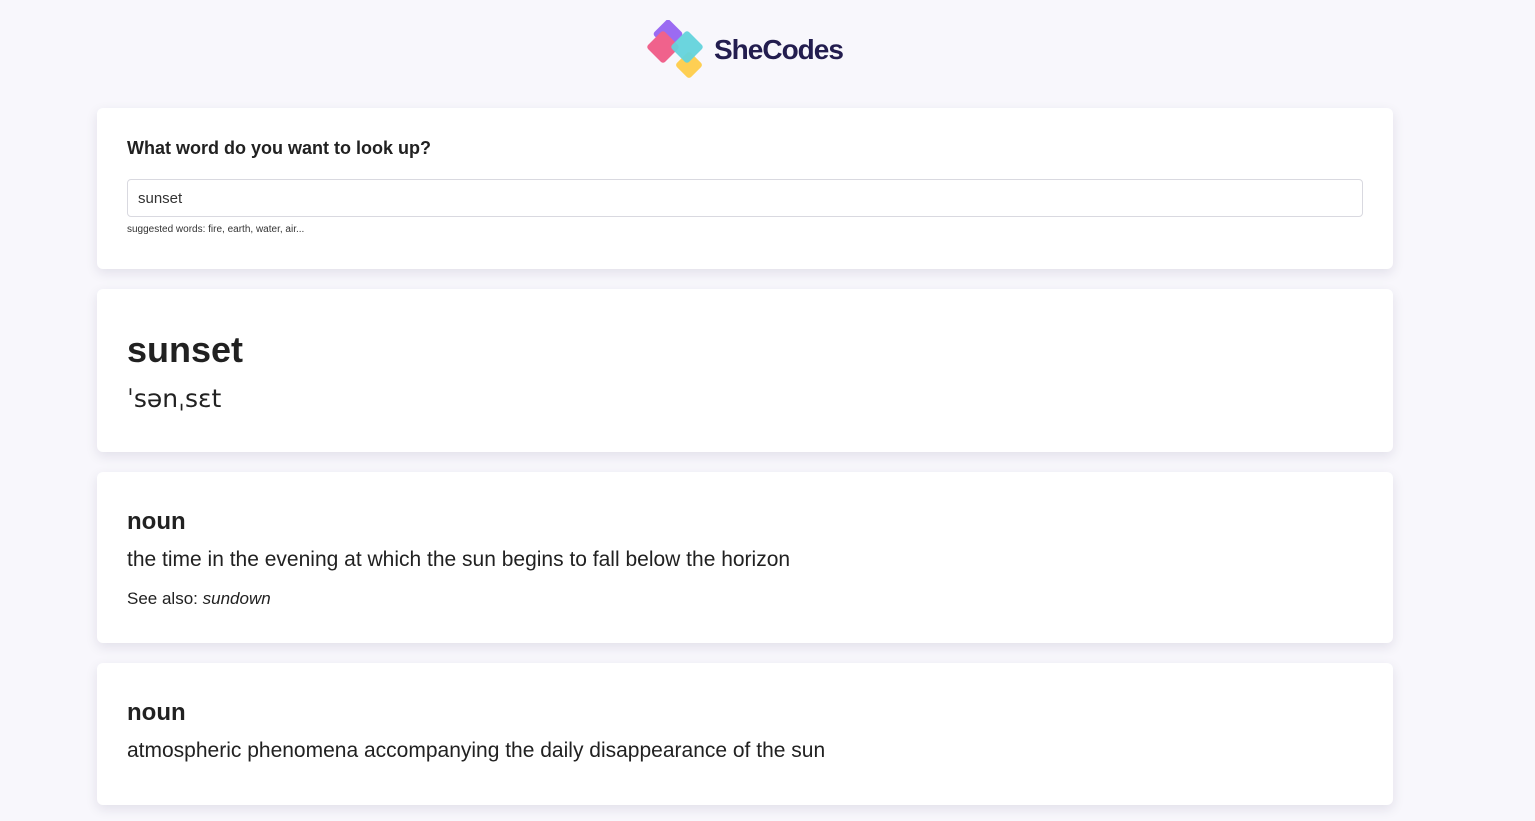  What do you see at coordinates (185, 349) in the screenshot?
I see `word-title: sunset` at bounding box center [185, 349].